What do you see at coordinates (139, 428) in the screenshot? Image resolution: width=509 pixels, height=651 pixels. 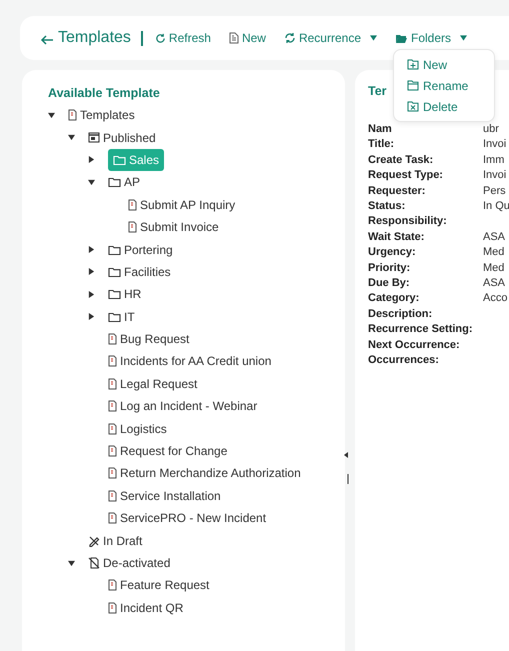 I see `template-item: Logistics` at bounding box center [139, 428].